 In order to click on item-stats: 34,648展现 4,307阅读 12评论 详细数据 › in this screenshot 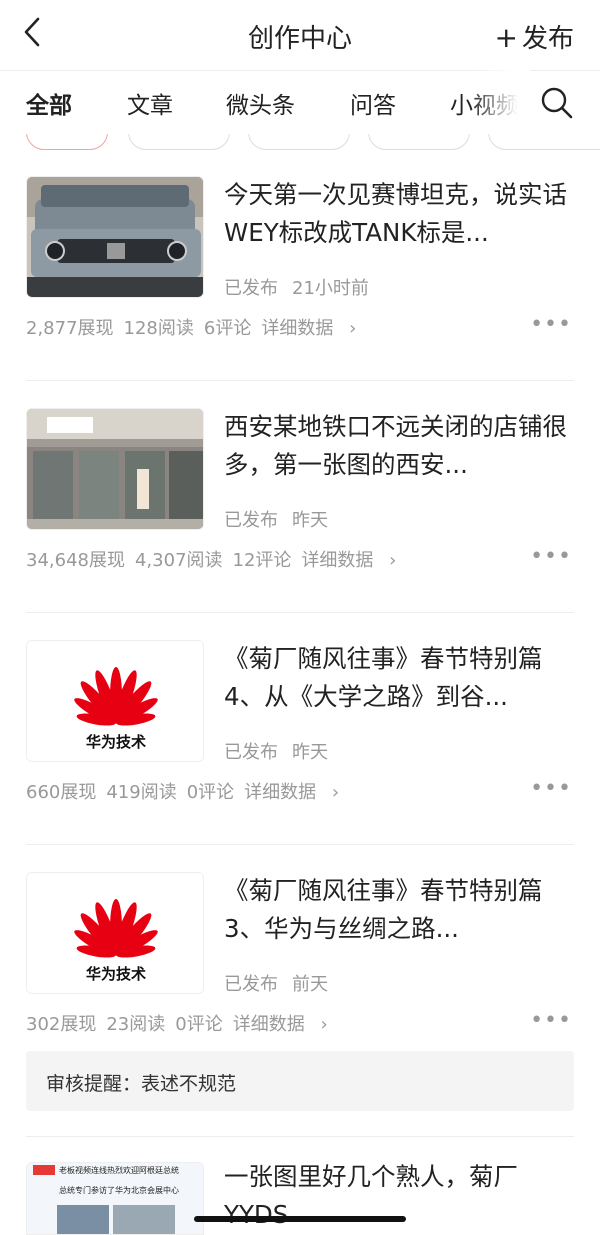, I will do `click(221, 559)`.